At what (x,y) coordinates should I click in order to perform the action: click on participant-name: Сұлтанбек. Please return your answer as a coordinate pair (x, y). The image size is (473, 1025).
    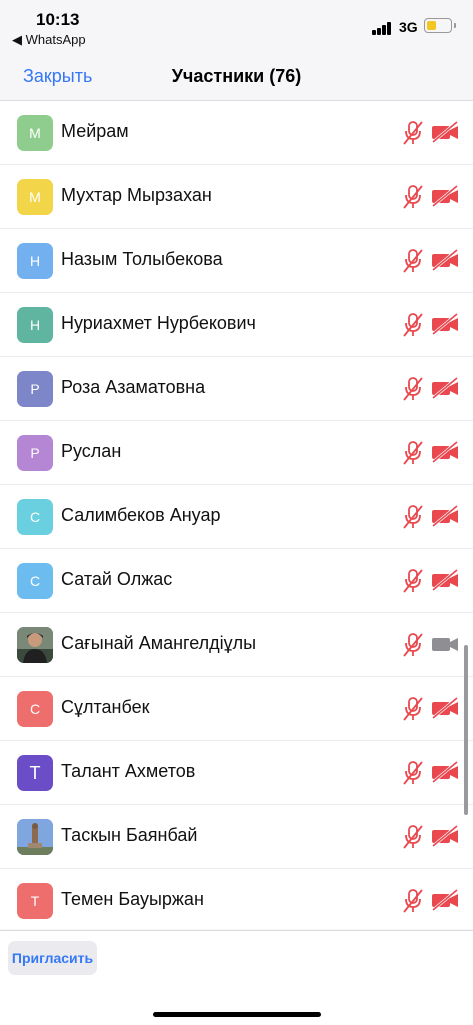
    Looking at the image, I should click on (105, 707).